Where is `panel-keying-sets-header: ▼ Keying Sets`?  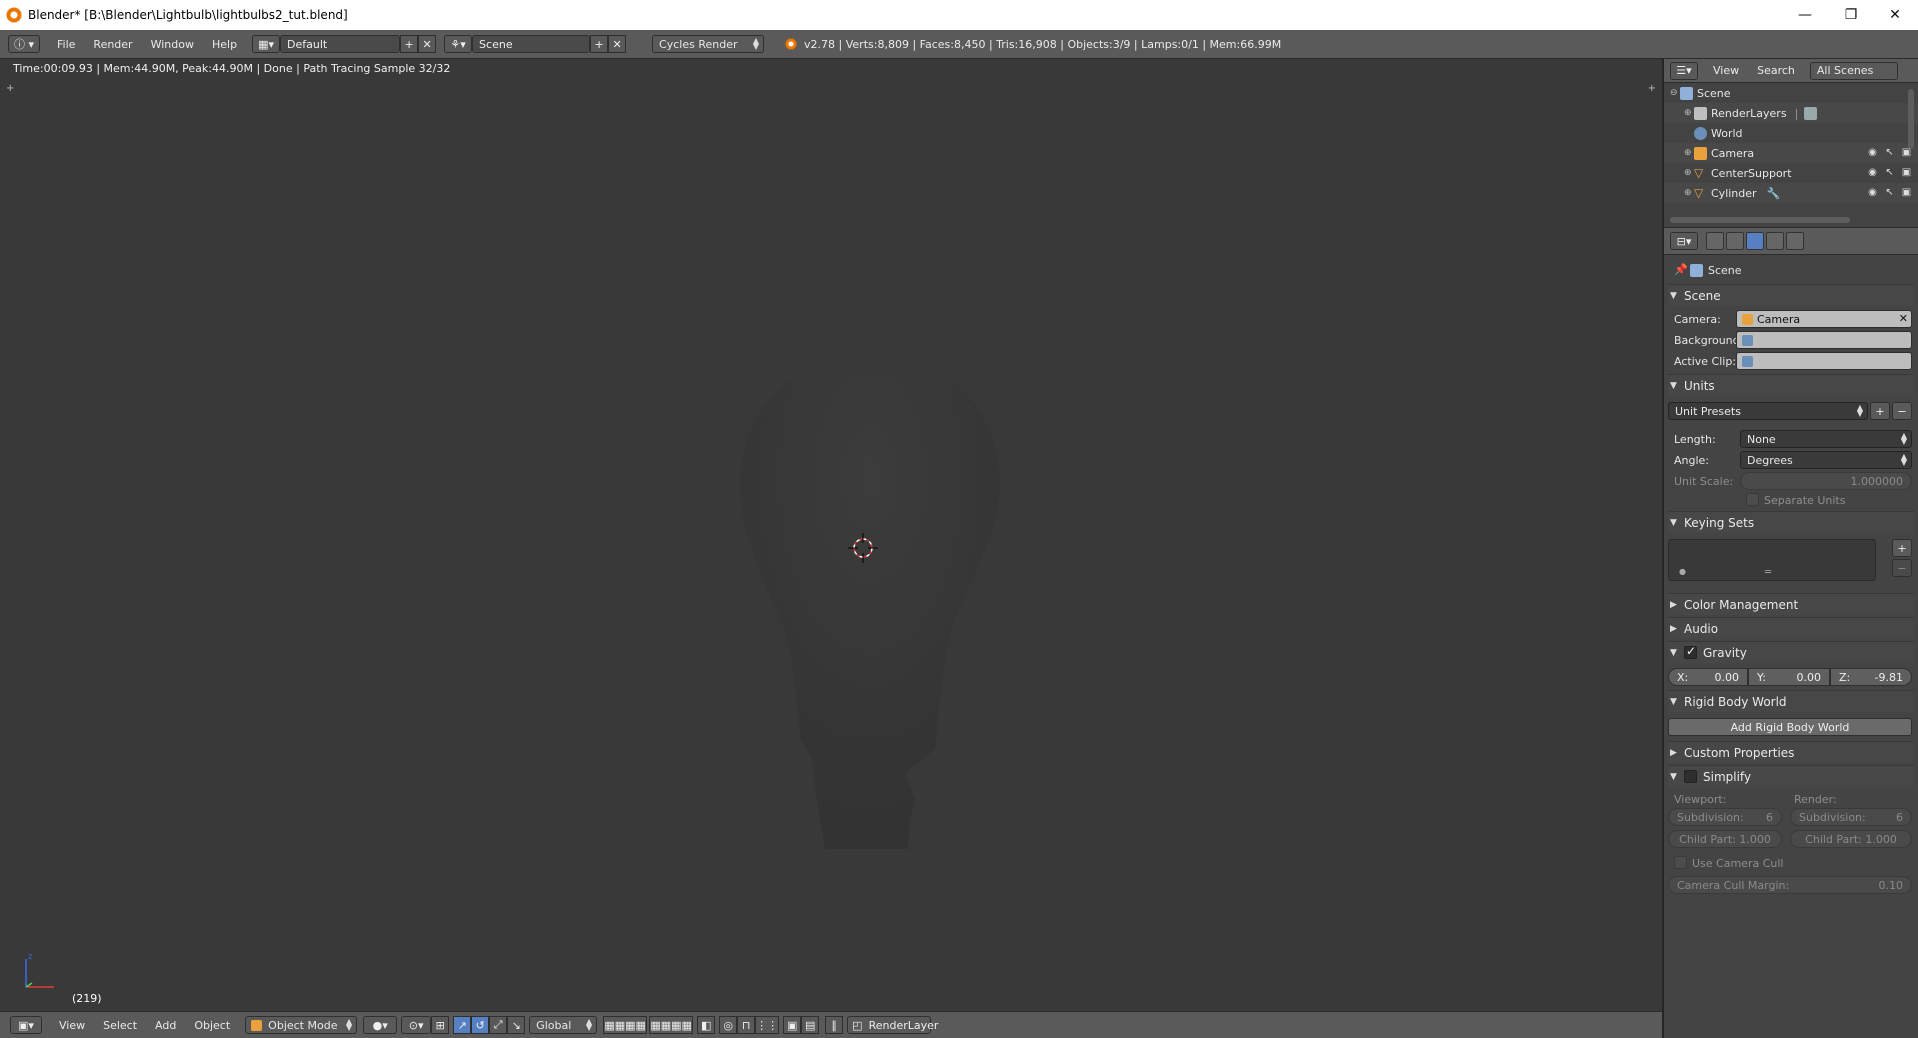
panel-keying-sets-header: ▼ Keying Sets is located at coordinates (1791, 522).